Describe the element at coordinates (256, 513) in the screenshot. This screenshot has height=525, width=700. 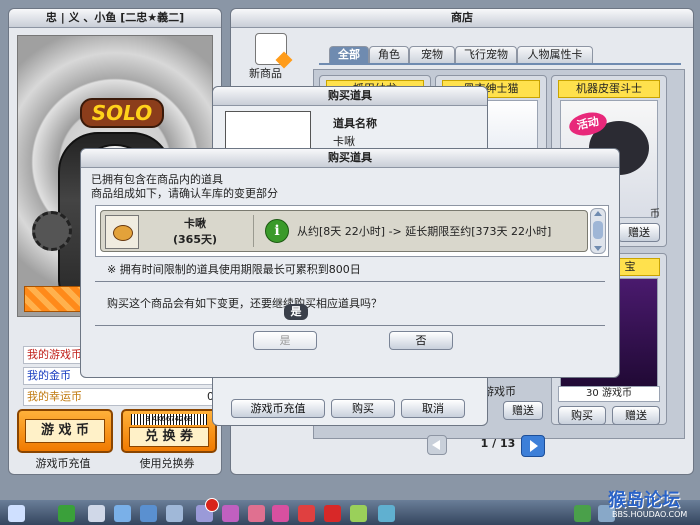
I see `heart-icon` at that location.